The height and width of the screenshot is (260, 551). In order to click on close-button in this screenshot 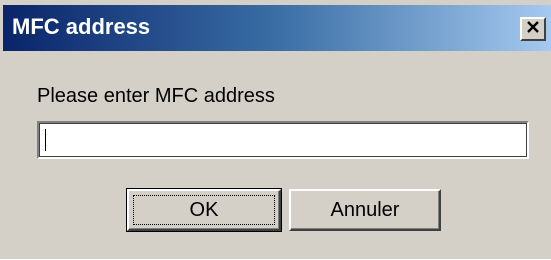, I will do `click(533, 29)`.